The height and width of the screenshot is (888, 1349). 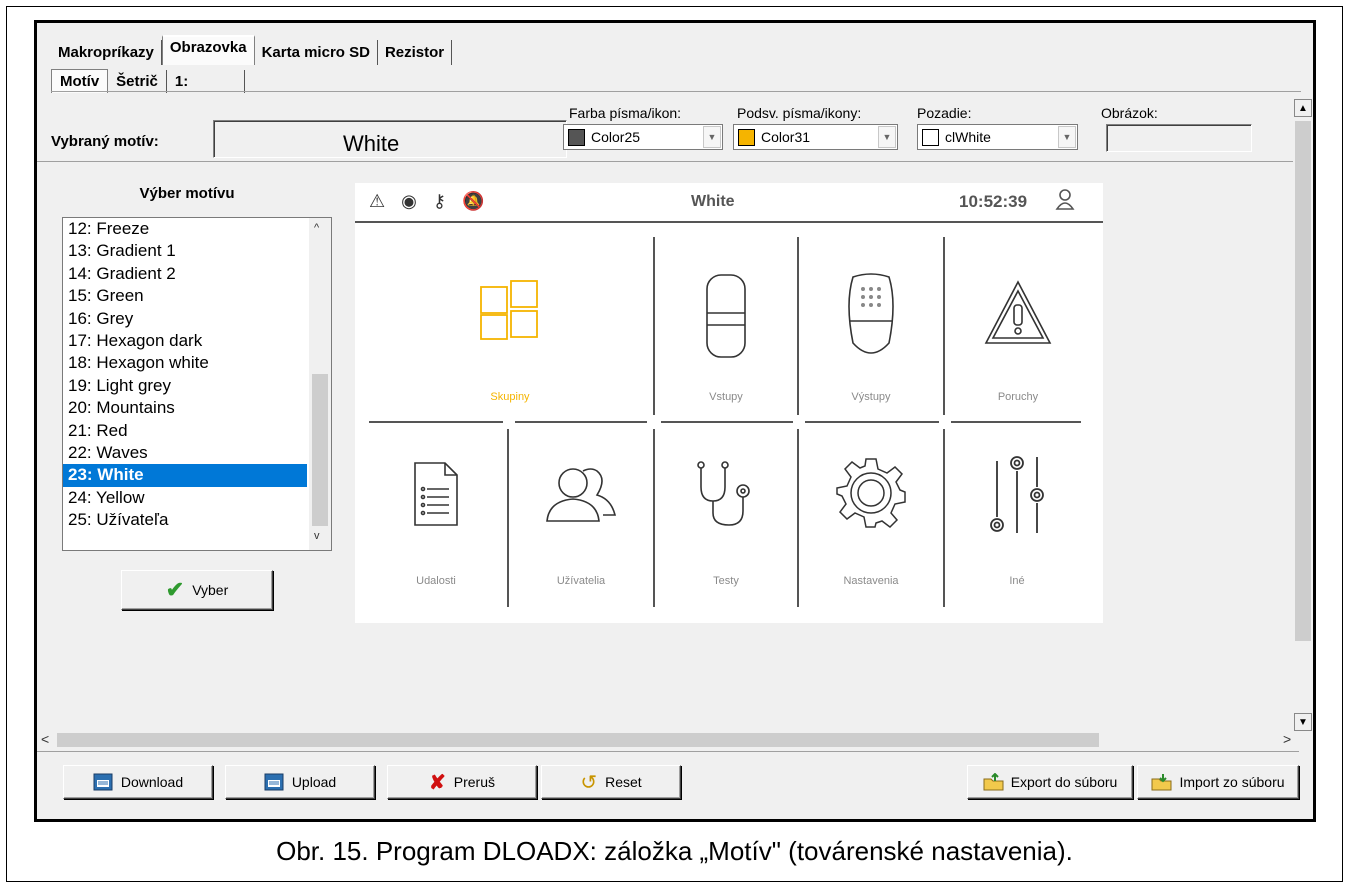 I want to click on panel-divider, so click(x=668, y=161).